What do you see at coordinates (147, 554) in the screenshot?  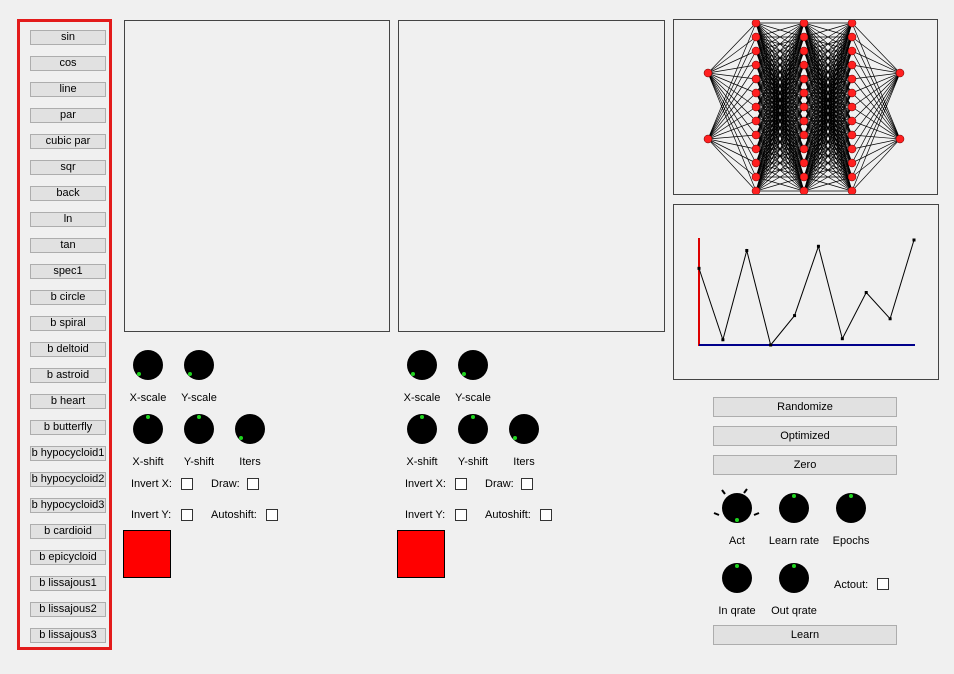 I see `left-color-swatch` at bounding box center [147, 554].